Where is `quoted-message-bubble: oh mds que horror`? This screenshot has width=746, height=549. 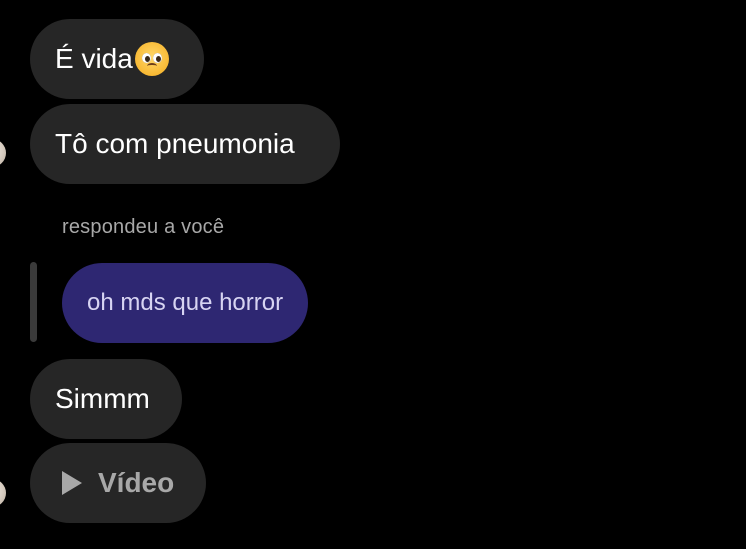
quoted-message-bubble: oh mds que horror is located at coordinates (185, 303).